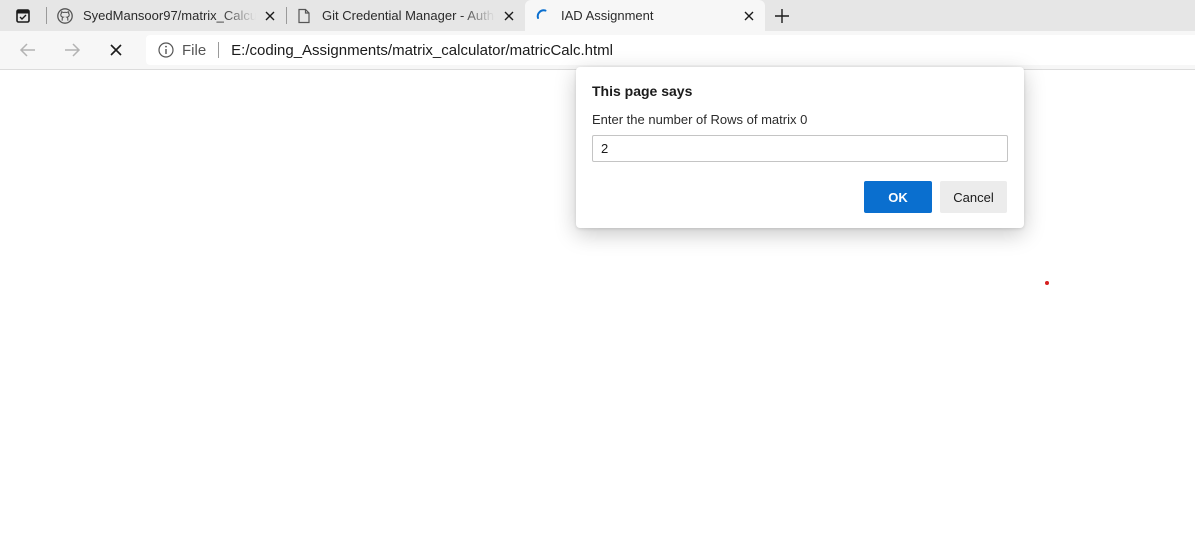 The image size is (1195, 558). I want to click on ok-button: OK, so click(898, 197).